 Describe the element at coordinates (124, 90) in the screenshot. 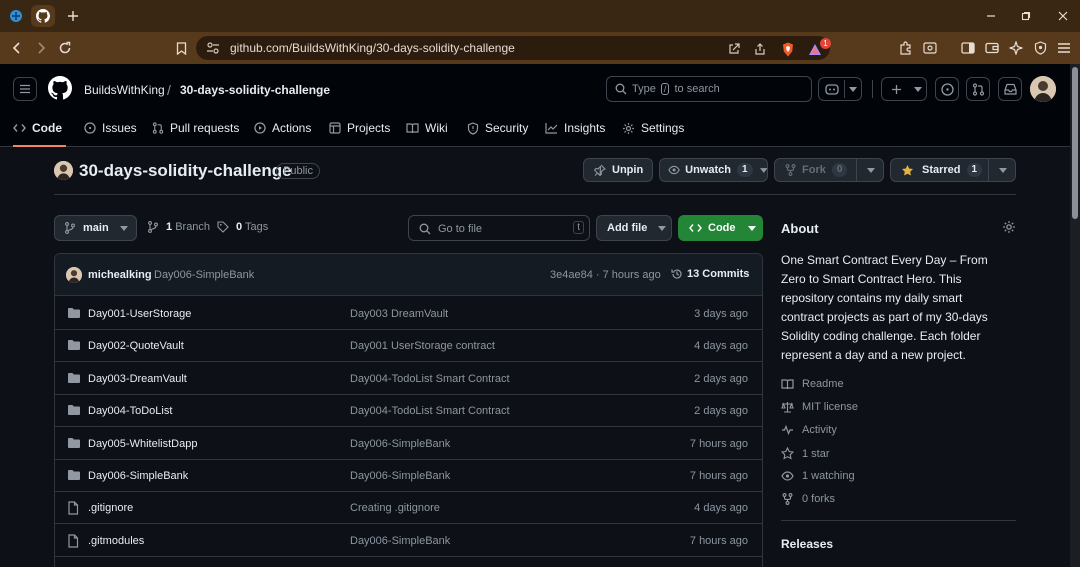

I see `breadcrumb-owner: BuildsWithKing` at that location.